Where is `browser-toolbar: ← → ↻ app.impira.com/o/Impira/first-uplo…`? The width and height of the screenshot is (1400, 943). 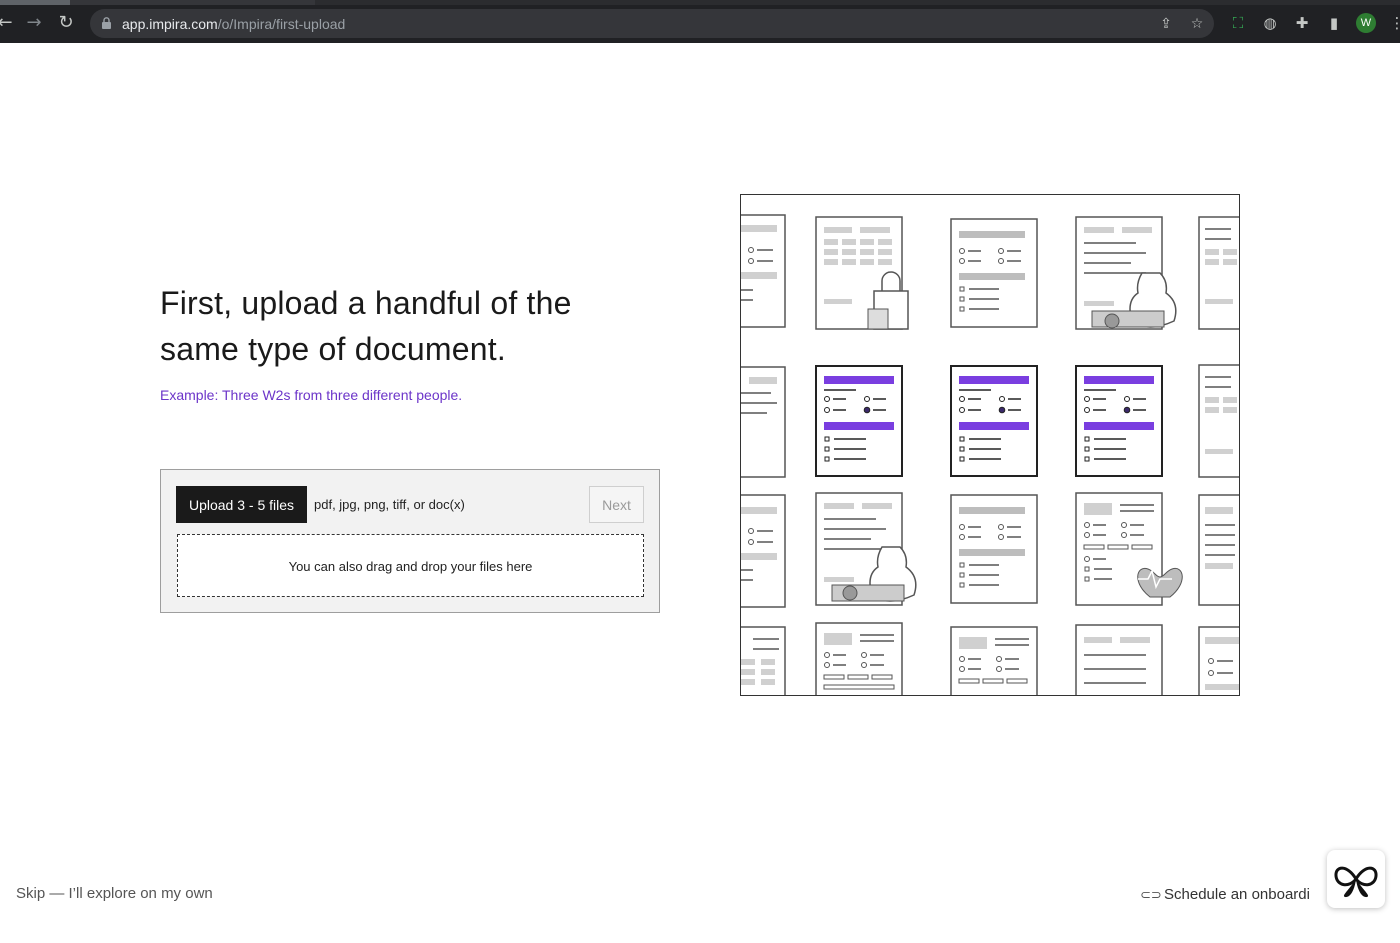
browser-toolbar: ← → ↻ app.impira.com/o/Impira/first-uplo… is located at coordinates (700, 21).